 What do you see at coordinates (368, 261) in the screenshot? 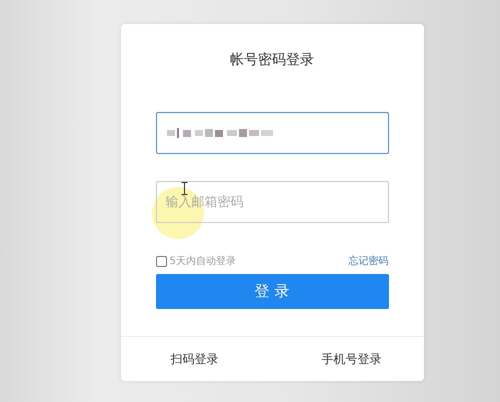
I see `forgot-password-link: 忘记密码` at bounding box center [368, 261].